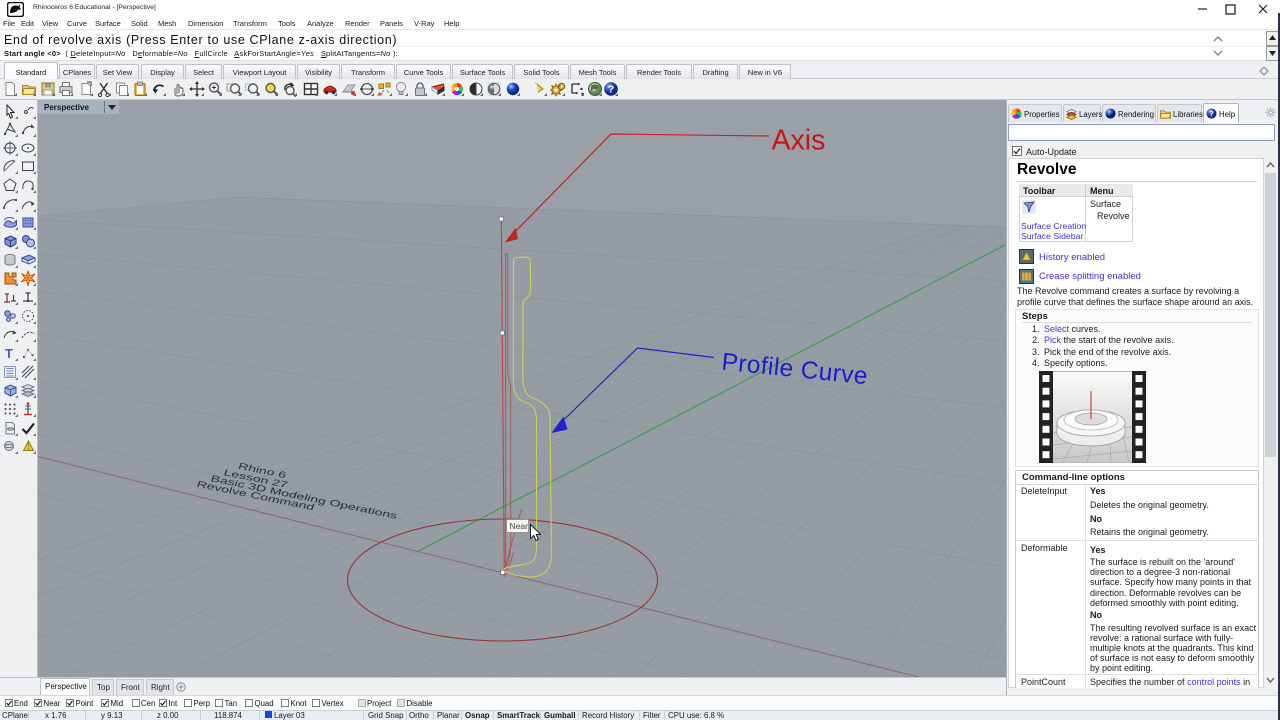 This screenshot has height=720, width=1280. What do you see at coordinates (519, 526) in the screenshot?
I see `svg-text: Near` at bounding box center [519, 526].